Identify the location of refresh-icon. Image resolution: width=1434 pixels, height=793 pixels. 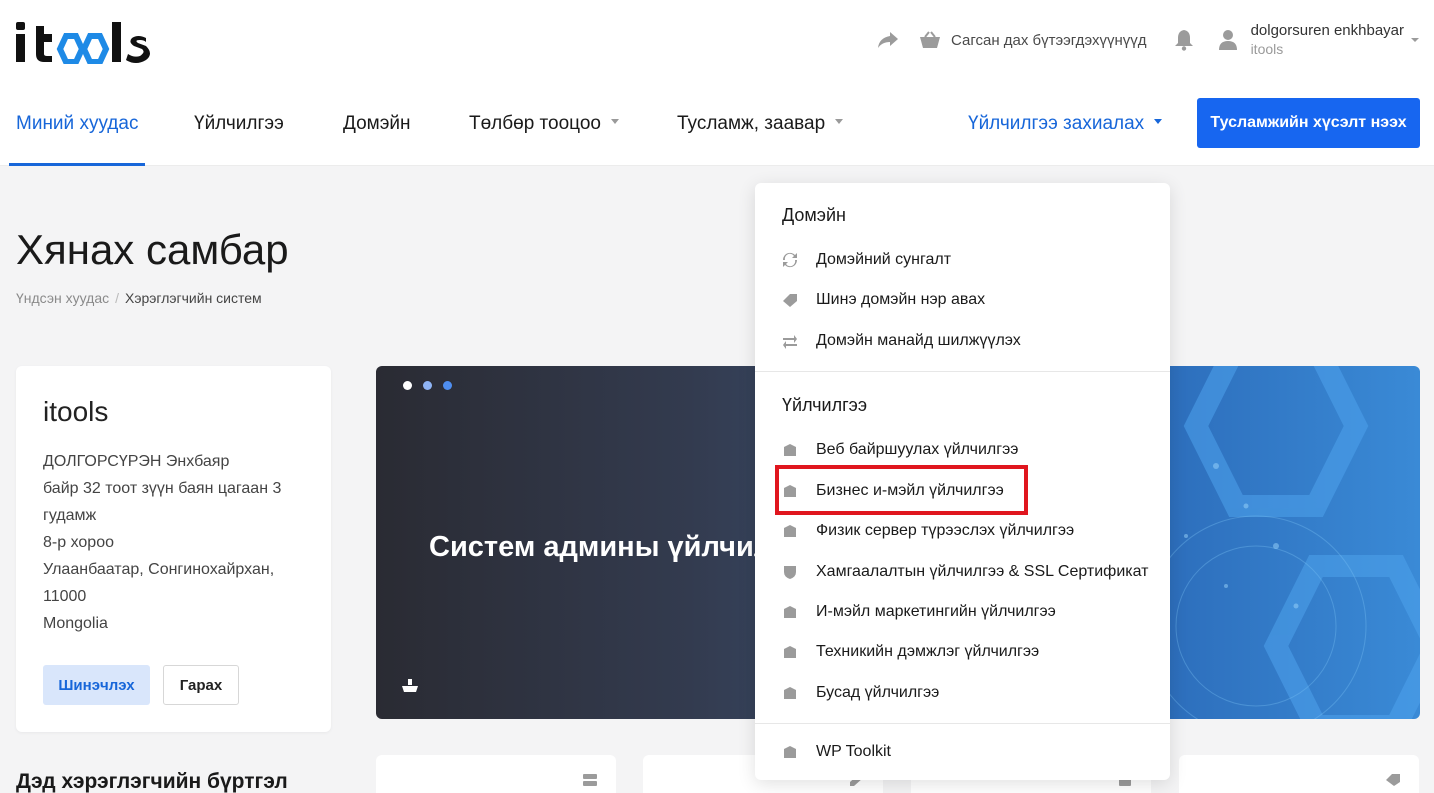
(790, 260).